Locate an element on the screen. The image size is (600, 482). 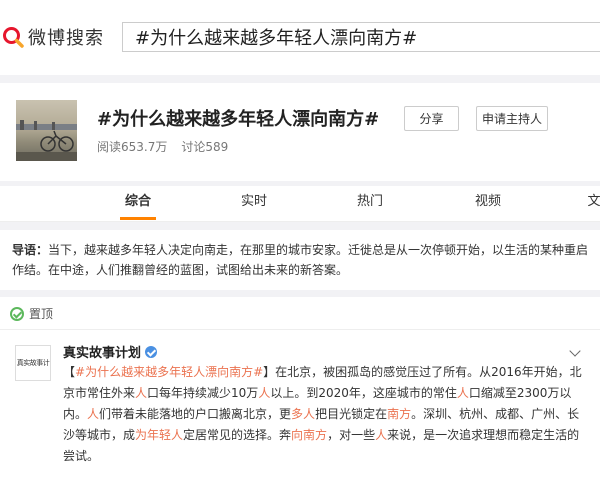
post-text-segment: 【 is located at coordinates (69, 372).